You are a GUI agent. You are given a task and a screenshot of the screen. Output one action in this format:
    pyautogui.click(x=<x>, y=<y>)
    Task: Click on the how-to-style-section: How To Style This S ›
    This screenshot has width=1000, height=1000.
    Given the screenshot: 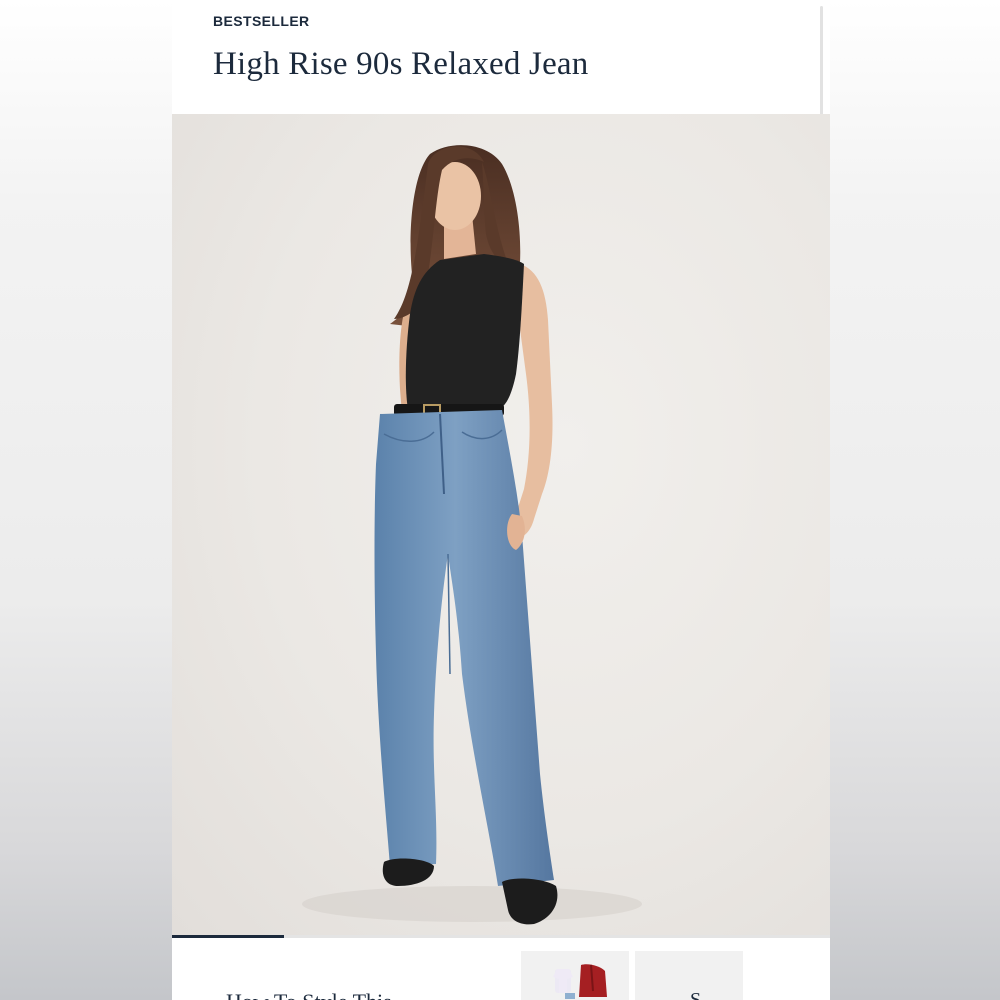 What is the action you would take?
    pyautogui.click(x=501, y=969)
    